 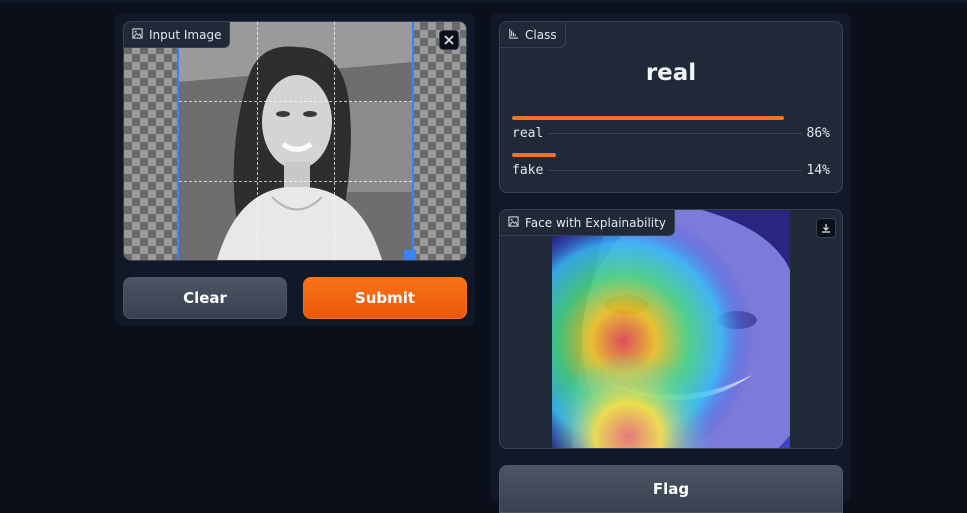 I want to click on confidence-bar-fake, so click(x=534, y=155).